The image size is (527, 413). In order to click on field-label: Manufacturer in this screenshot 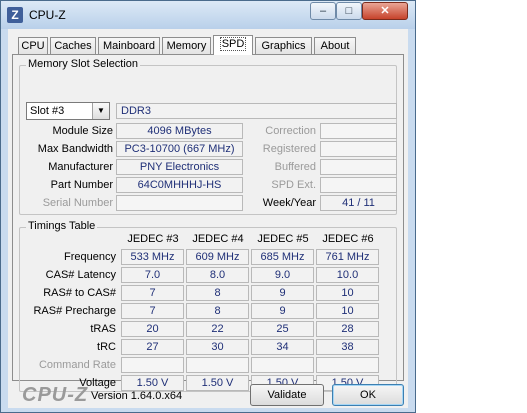, I will do `click(80, 167)`.